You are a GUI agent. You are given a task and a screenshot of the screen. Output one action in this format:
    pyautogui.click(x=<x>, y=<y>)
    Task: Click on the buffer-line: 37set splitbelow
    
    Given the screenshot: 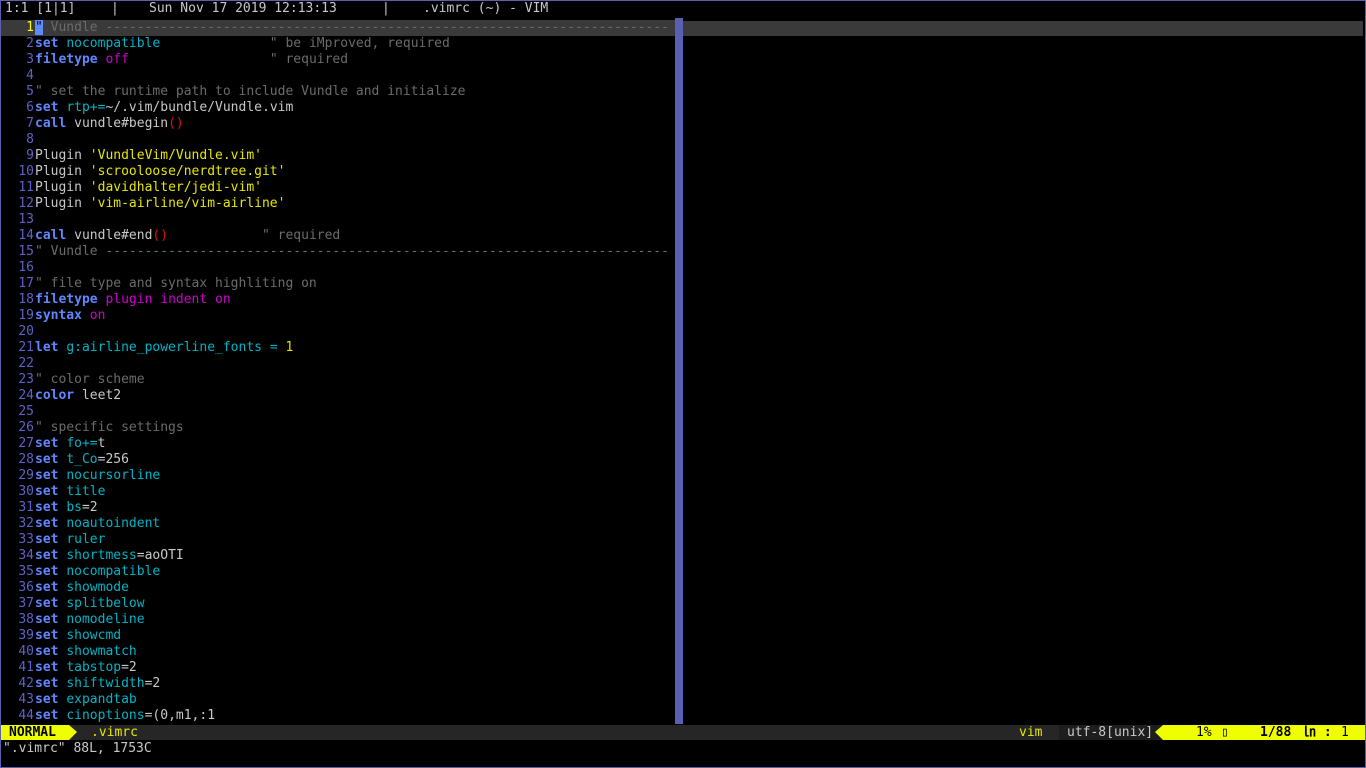 What is the action you would take?
    pyautogui.click(x=338, y=604)
    